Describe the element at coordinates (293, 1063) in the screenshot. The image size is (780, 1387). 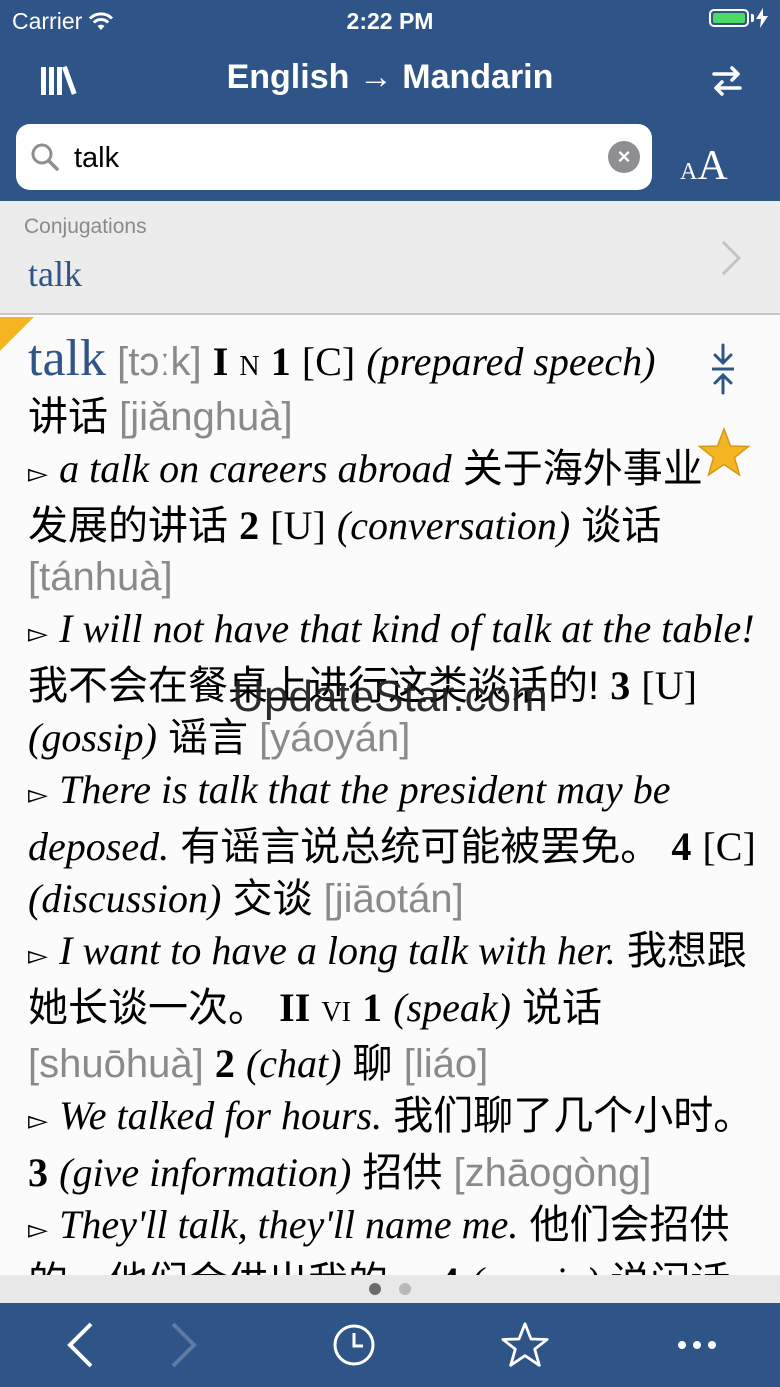
I see `sense-gloss: (chat)` at that location.